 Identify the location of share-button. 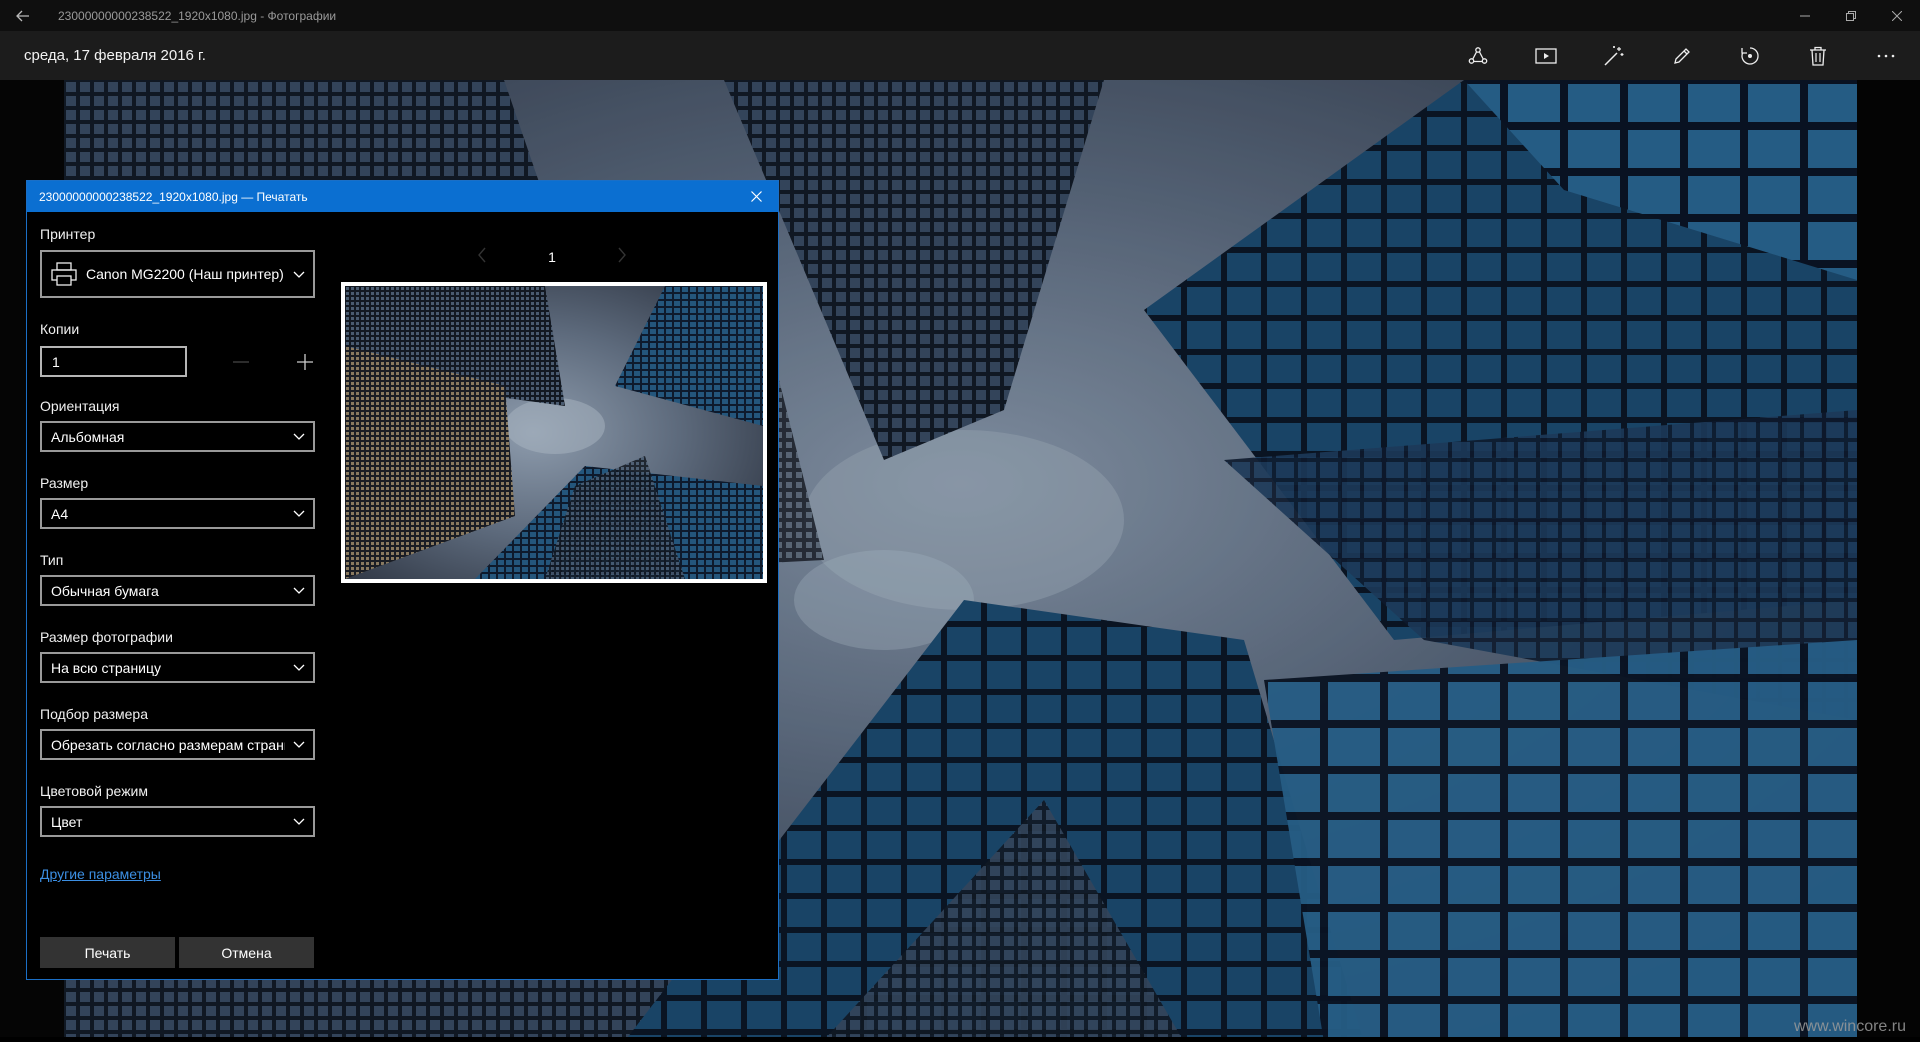
(1478, 55).